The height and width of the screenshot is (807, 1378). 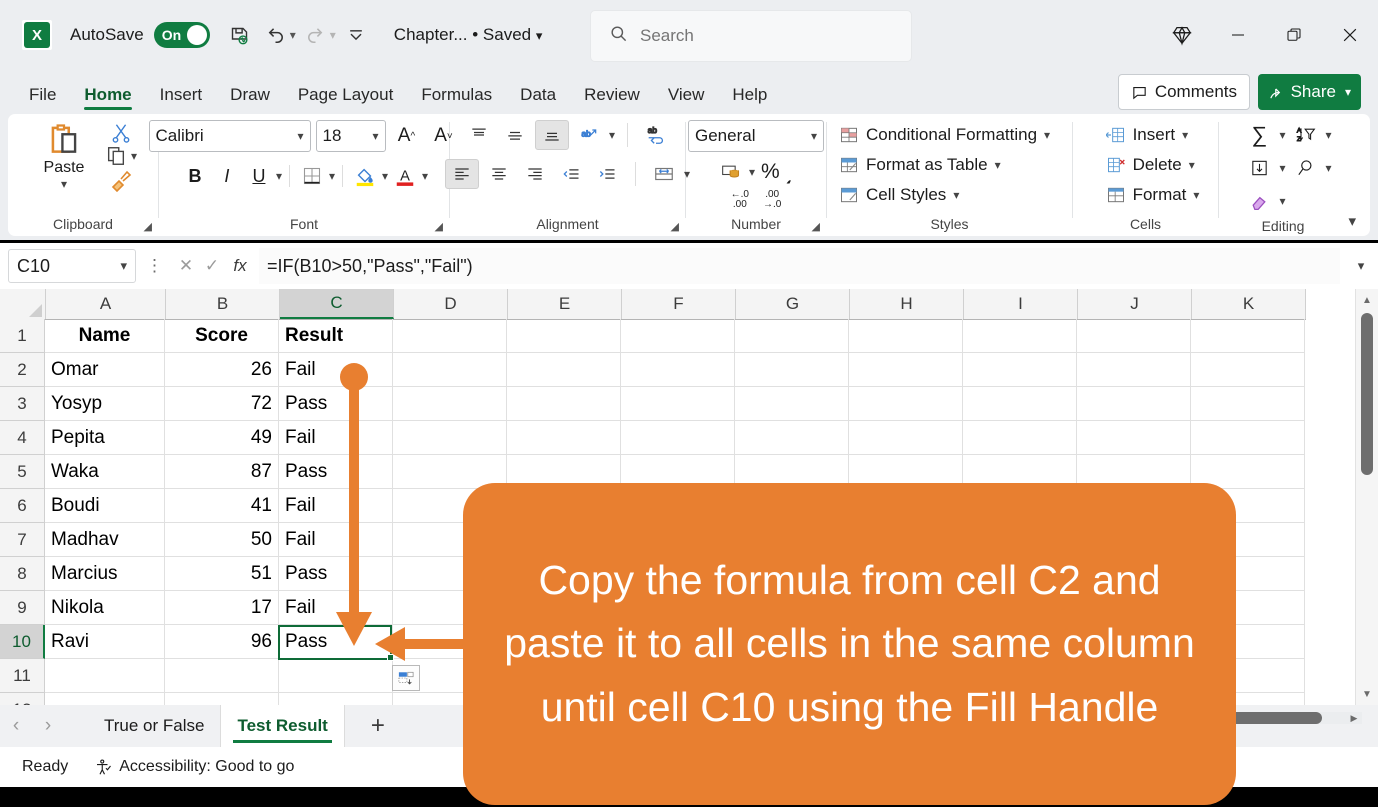 I want to click on decrease-decimal-button: .00 →.0, so click(x=772, y=200).